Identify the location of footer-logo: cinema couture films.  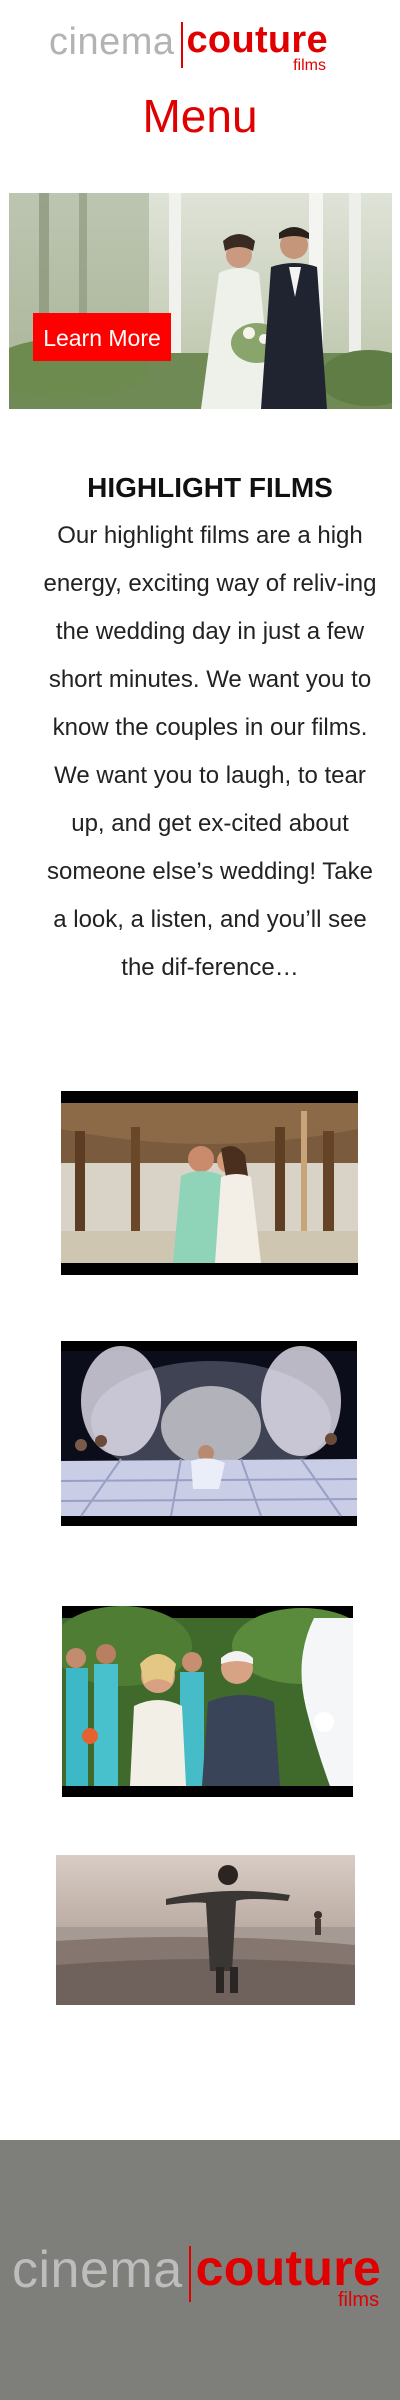
(202, 2275).